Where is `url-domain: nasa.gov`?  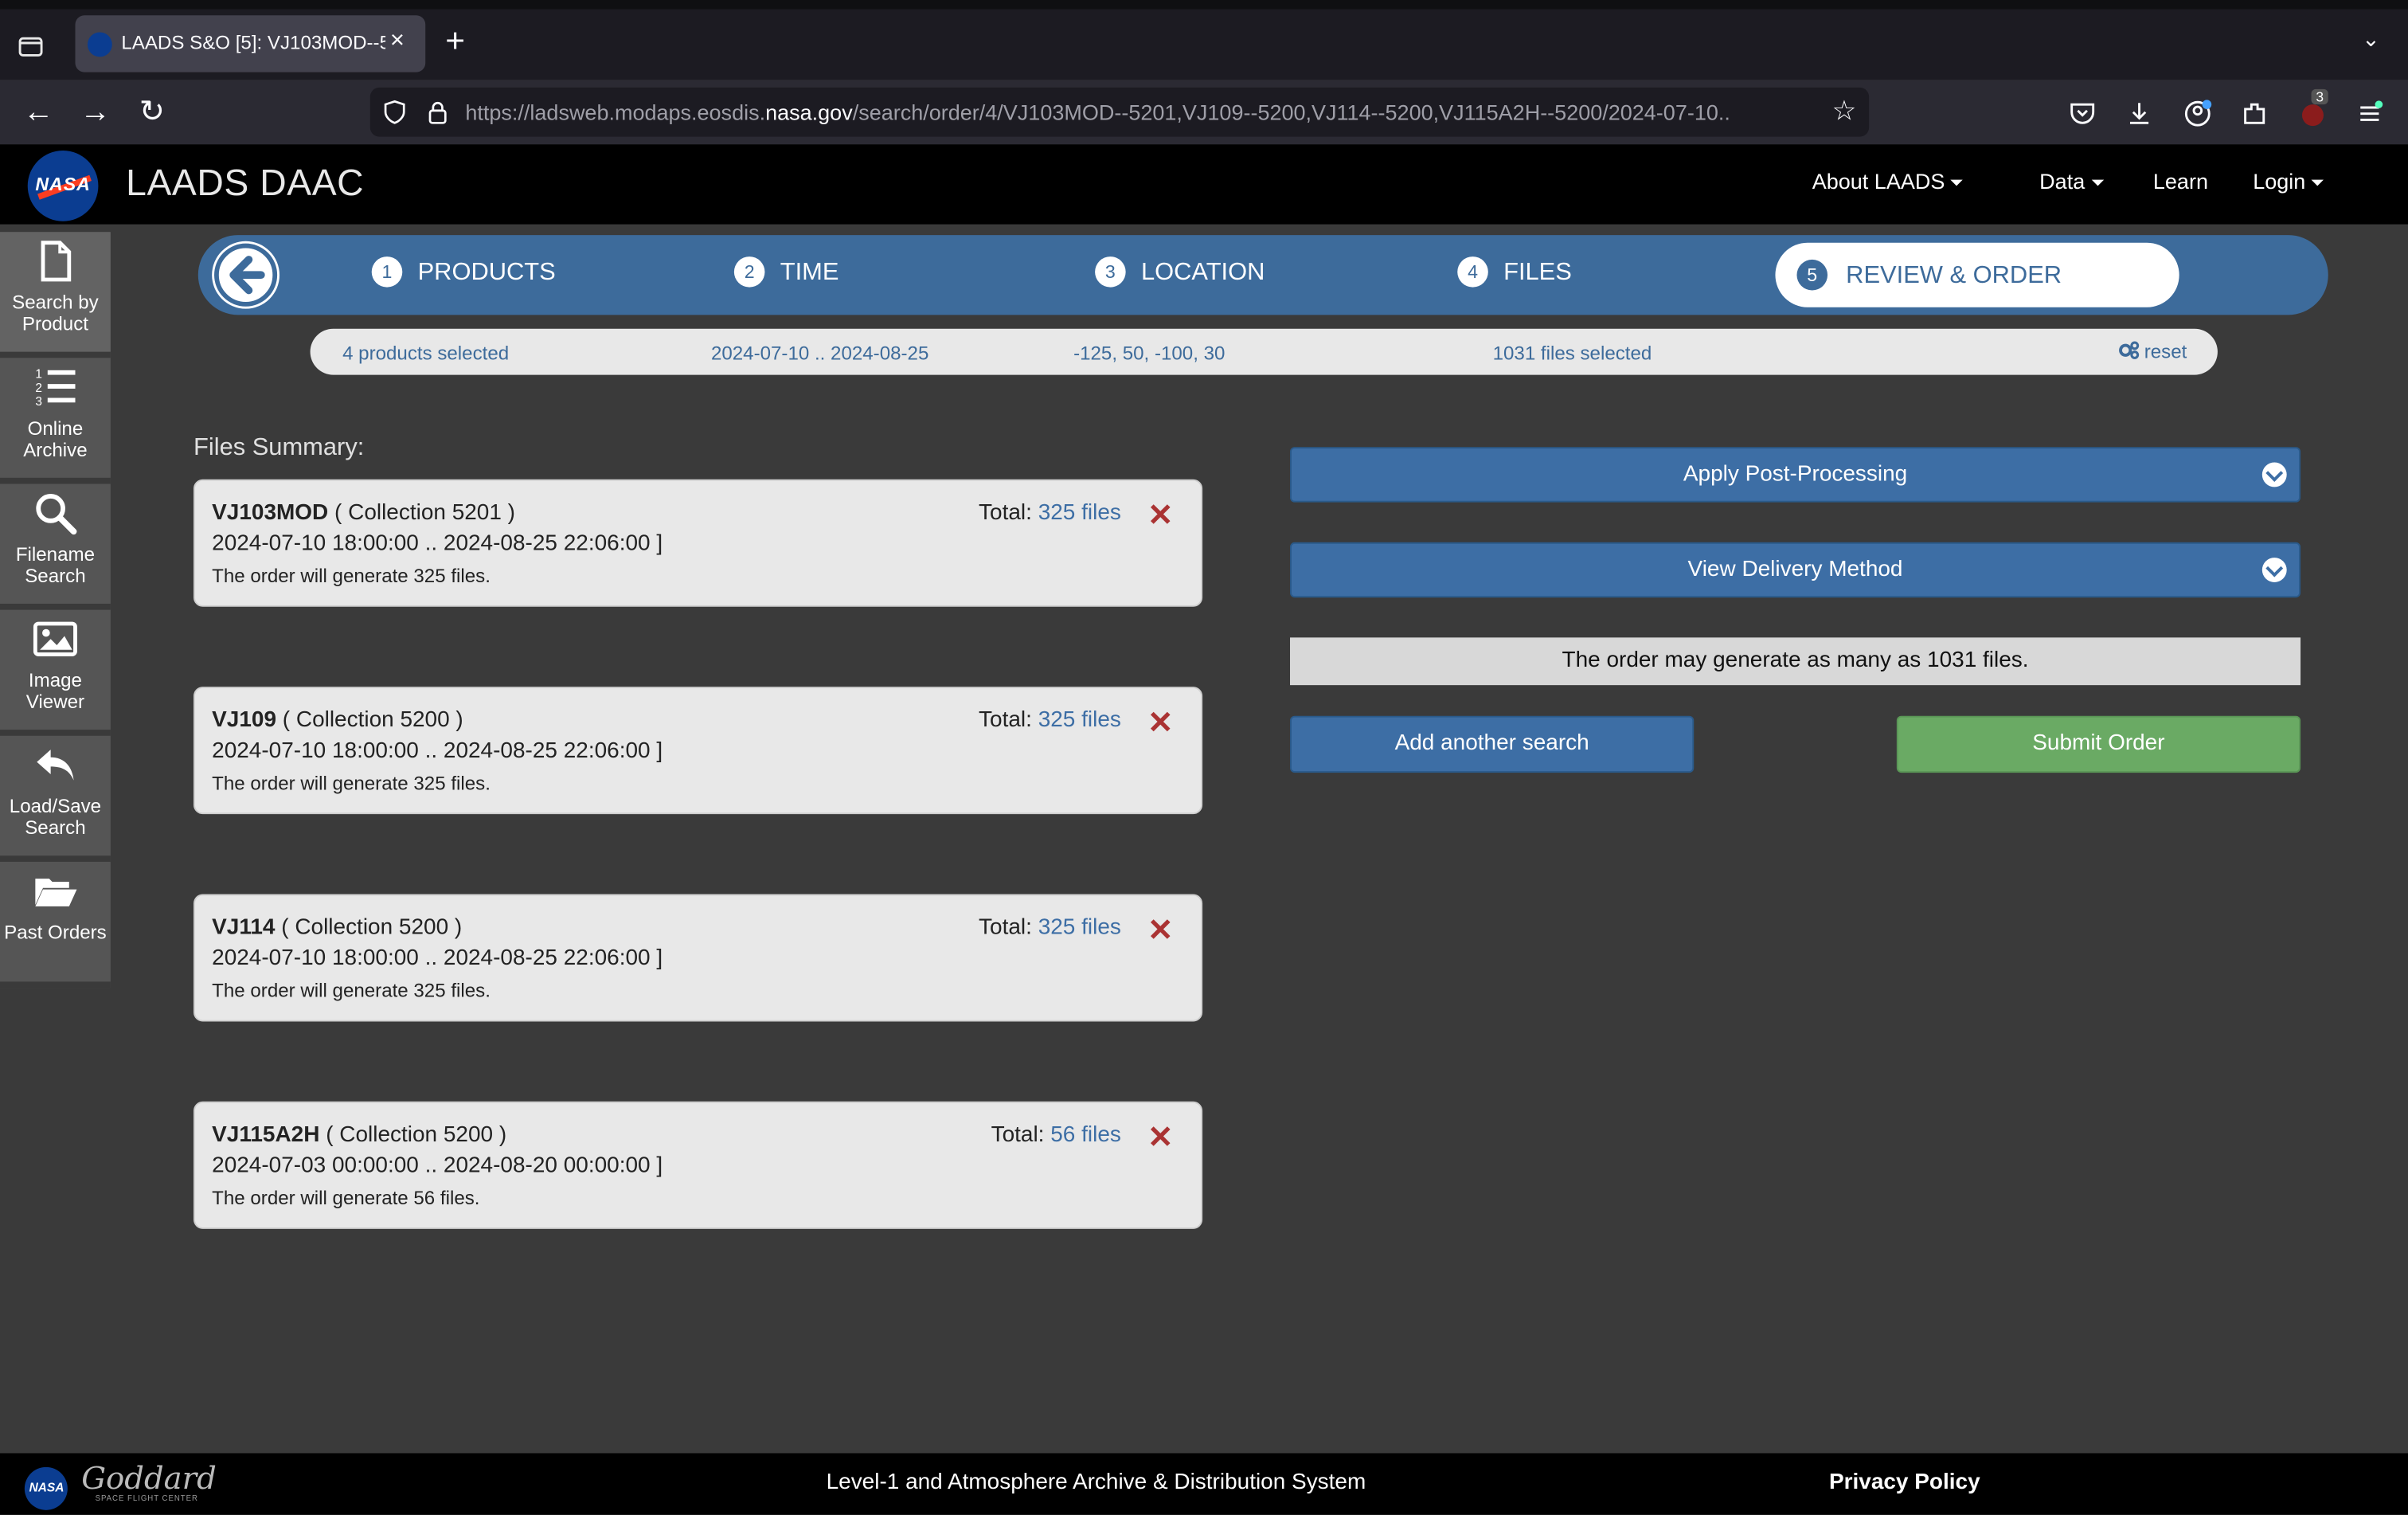
url-domain: nasa.gov is located at coordinates (809, 113).